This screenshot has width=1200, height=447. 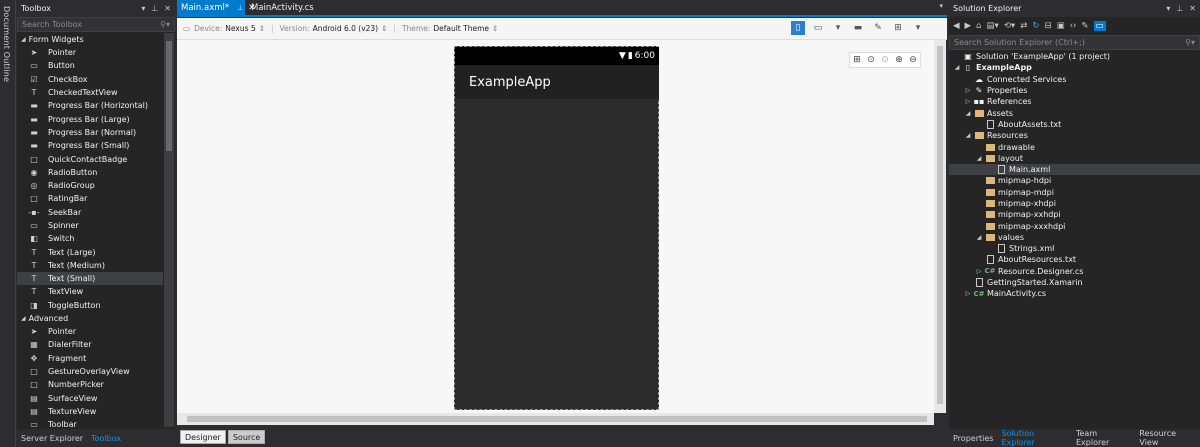 I want to click on fit-icon: ⊞, so click(x=857, y=60).